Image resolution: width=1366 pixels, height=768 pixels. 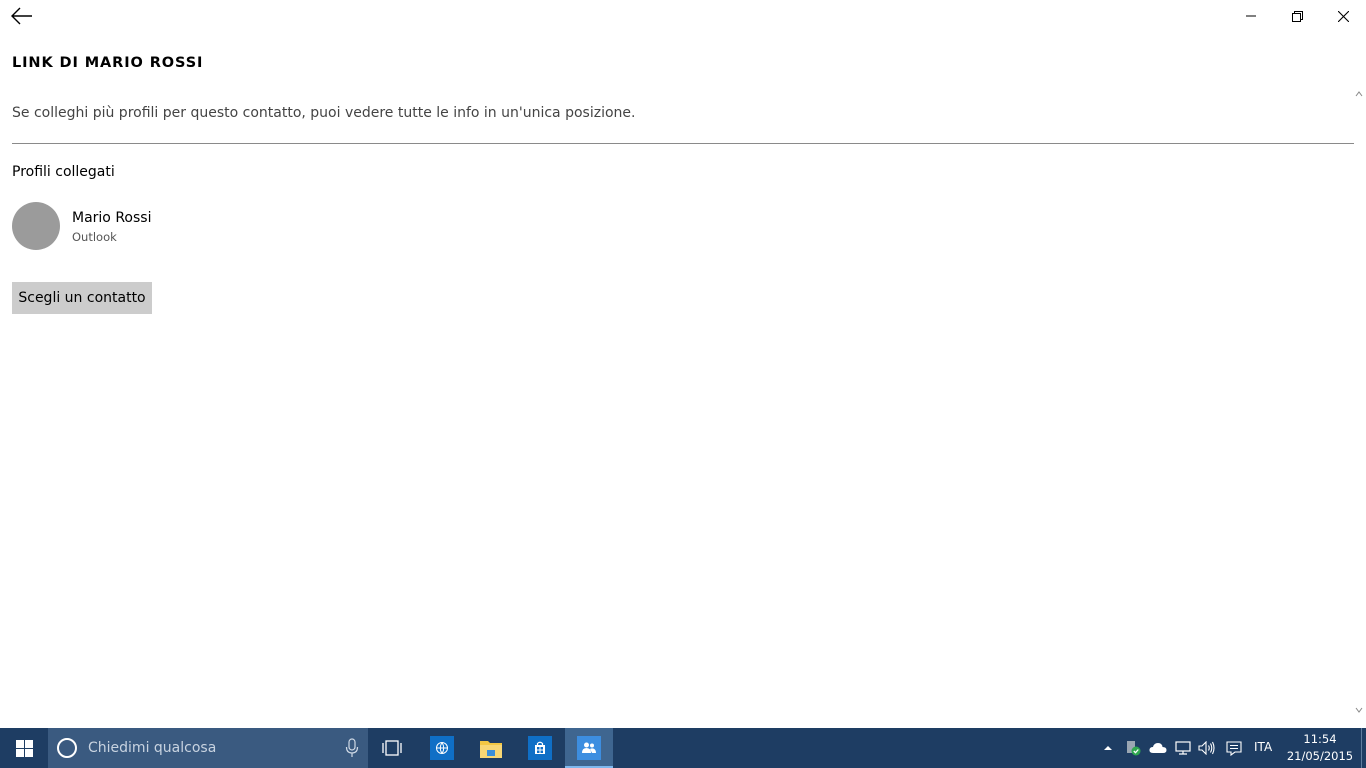 What do you see at coordinates (683, 748) in the screenshot?
I see `taskbar: Chiedimi qualcosa ITA 11:54 21/05/2015` at bounding box center [683, 748].